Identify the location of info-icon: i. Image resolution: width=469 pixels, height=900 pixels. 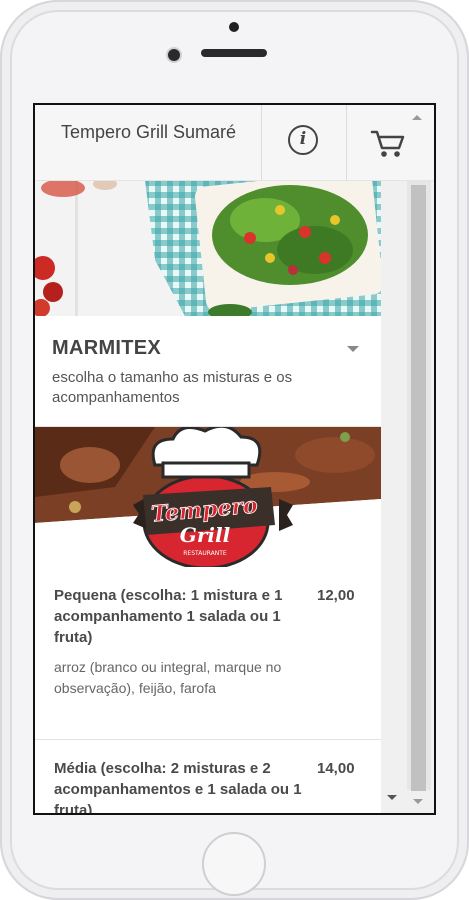
(303, 140).